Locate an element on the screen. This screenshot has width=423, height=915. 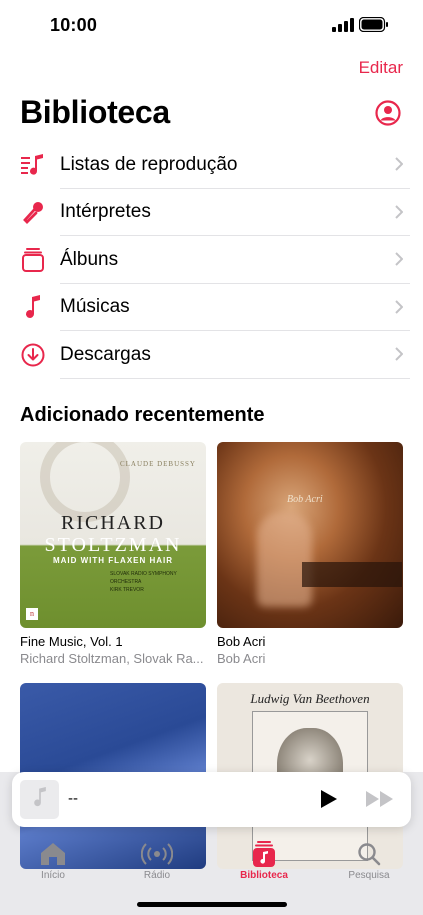
mini-player-artwork is located at coordinates (39, 799).